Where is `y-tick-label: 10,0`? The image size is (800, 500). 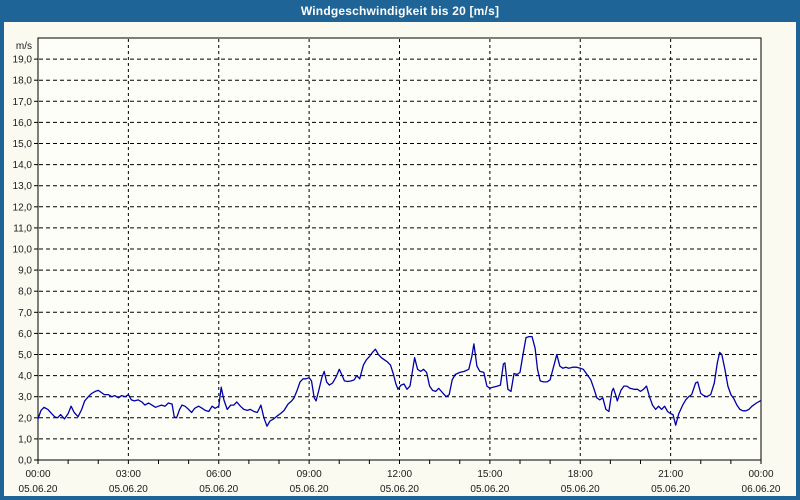
y-tick-label: 10,0 is located at coordinates (23, 250).